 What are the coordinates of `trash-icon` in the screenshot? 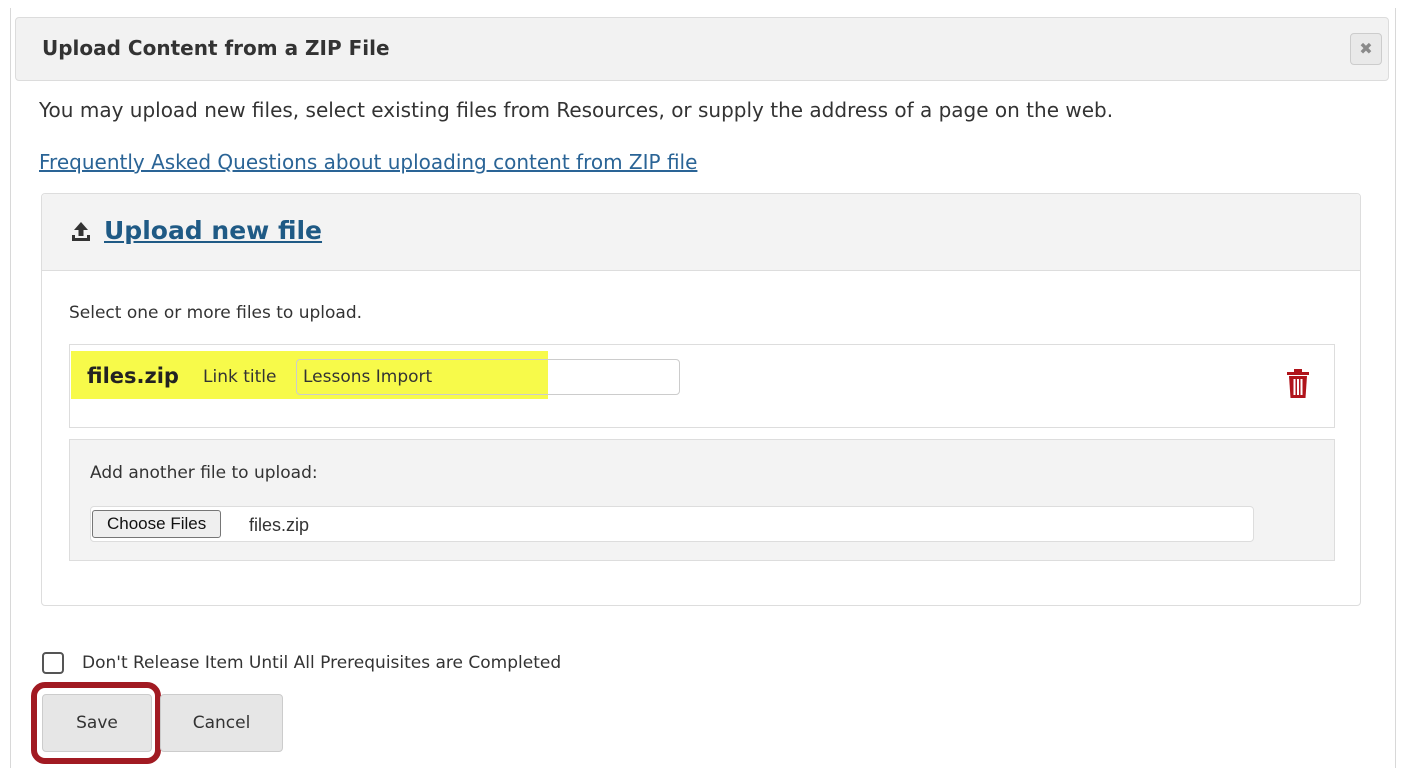 It's located at (1298, 384).